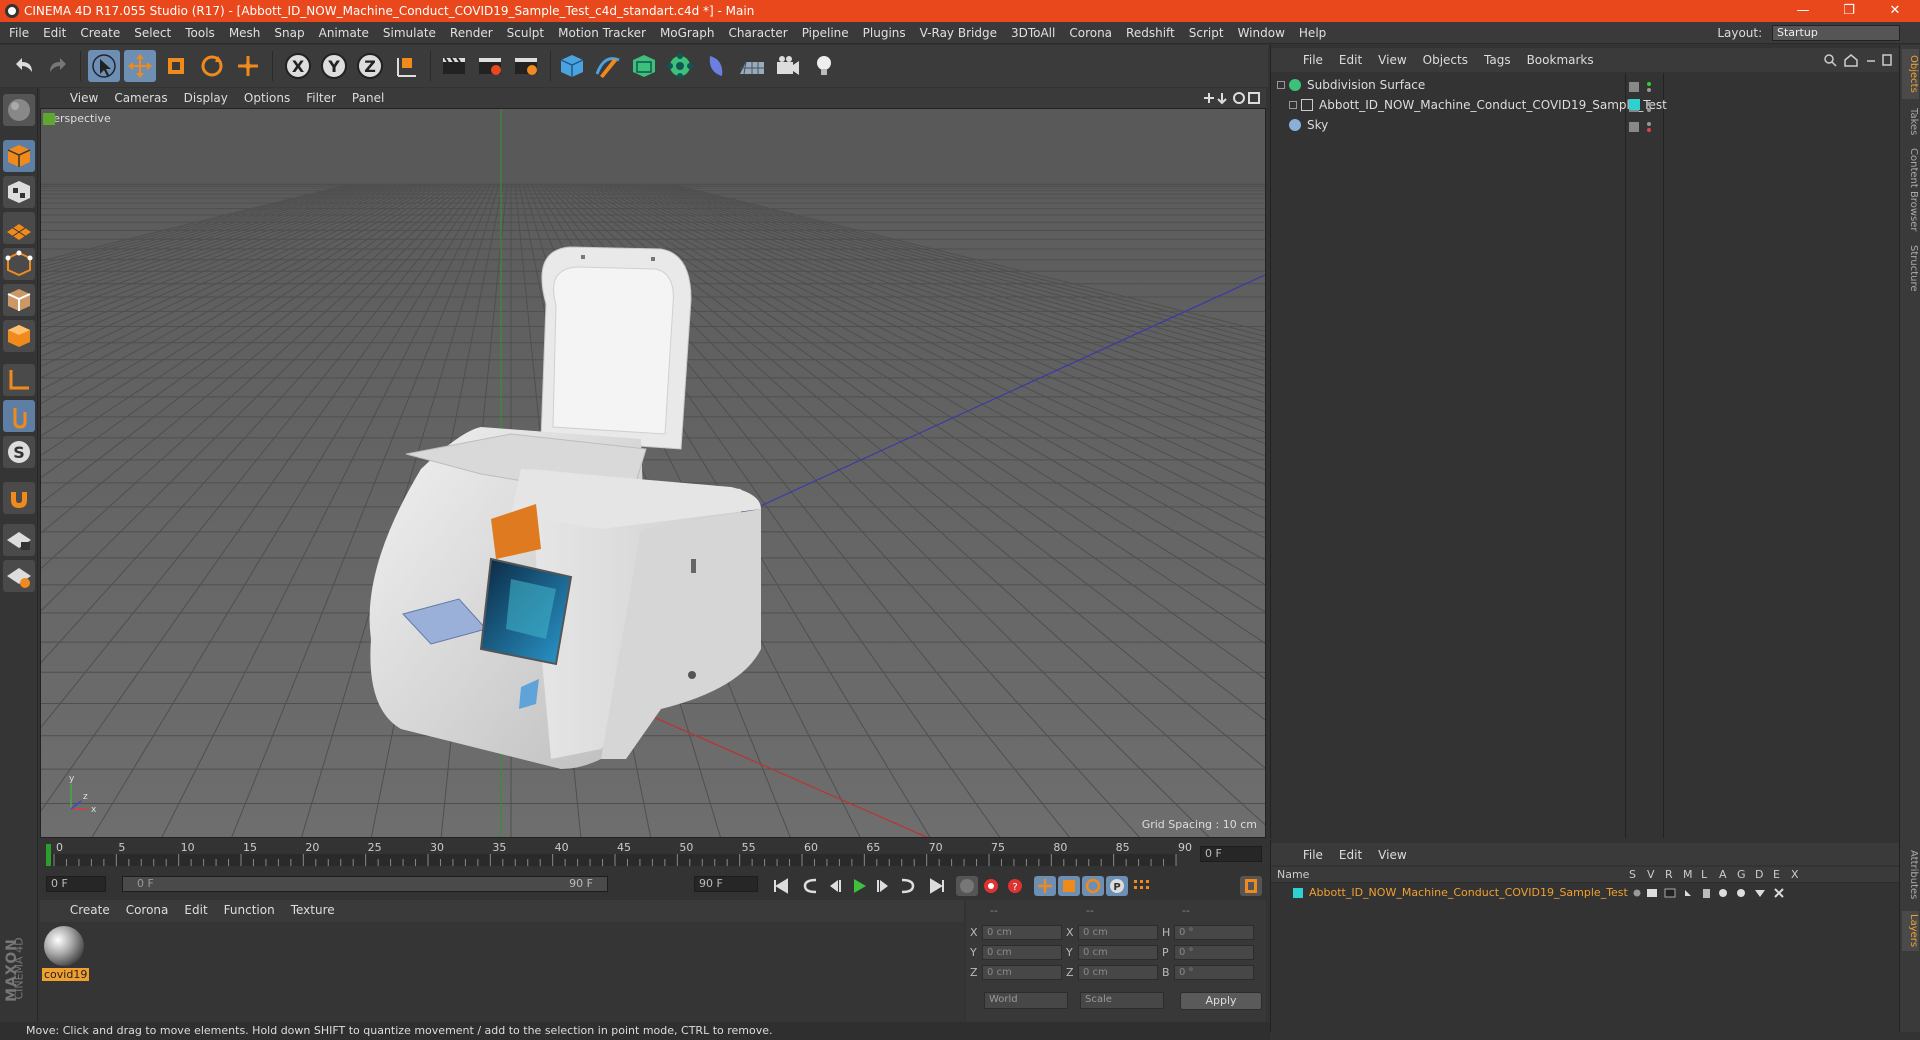  Describe the element at coordinates (1206, 33) in the screenshot. I see `menu-script: Script` at that location.